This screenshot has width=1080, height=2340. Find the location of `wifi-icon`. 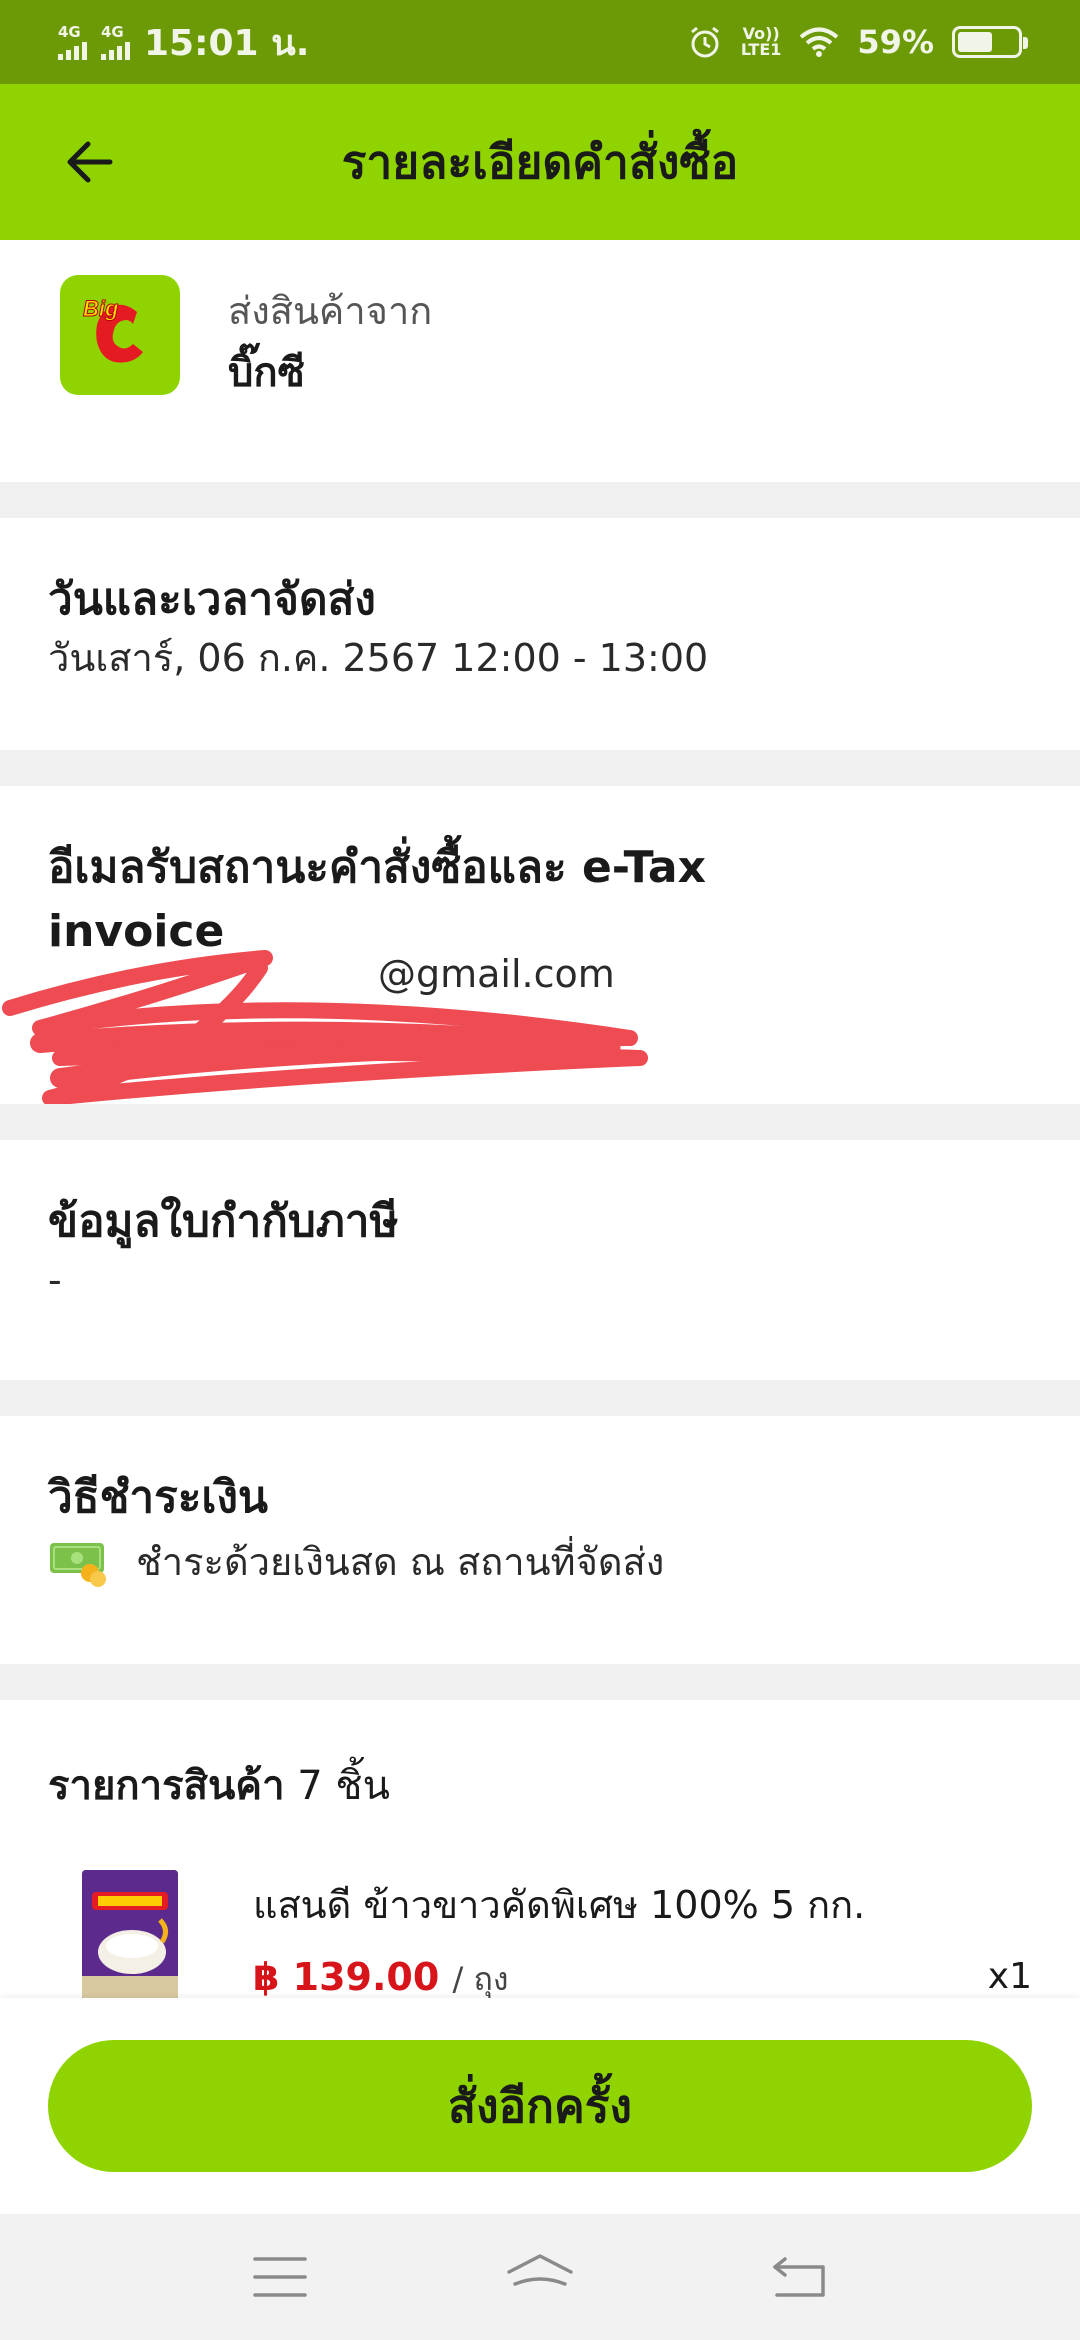

wifi-icon is located at coordinates (819, 42).